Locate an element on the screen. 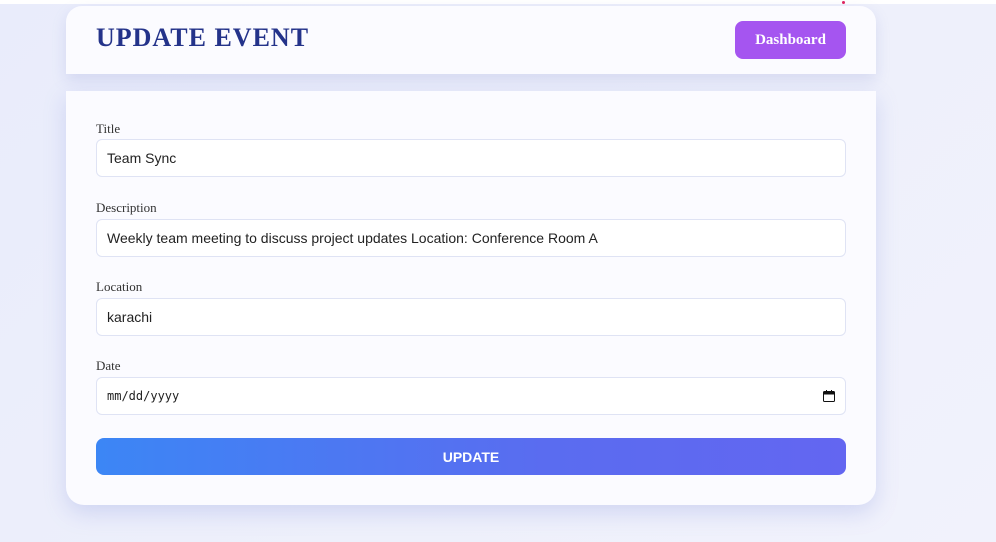 This screenshot has width=996, height=542. date-placeholder: mm/dd/yyyy is located at coordinates (143, 396).